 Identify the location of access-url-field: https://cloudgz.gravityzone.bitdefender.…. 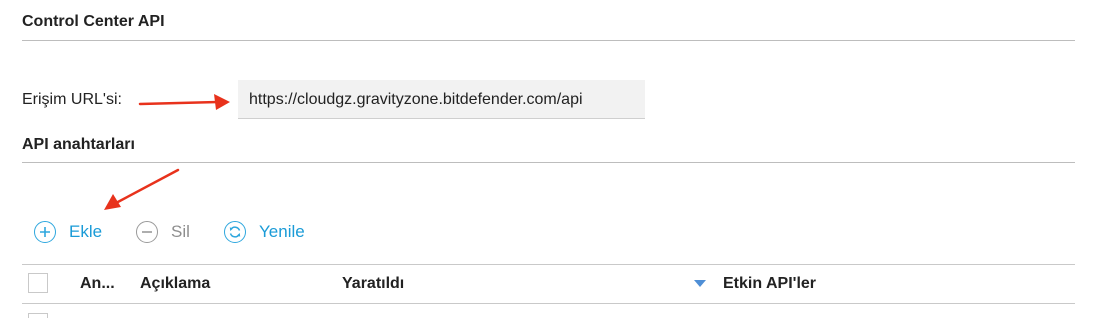
(441, 99).